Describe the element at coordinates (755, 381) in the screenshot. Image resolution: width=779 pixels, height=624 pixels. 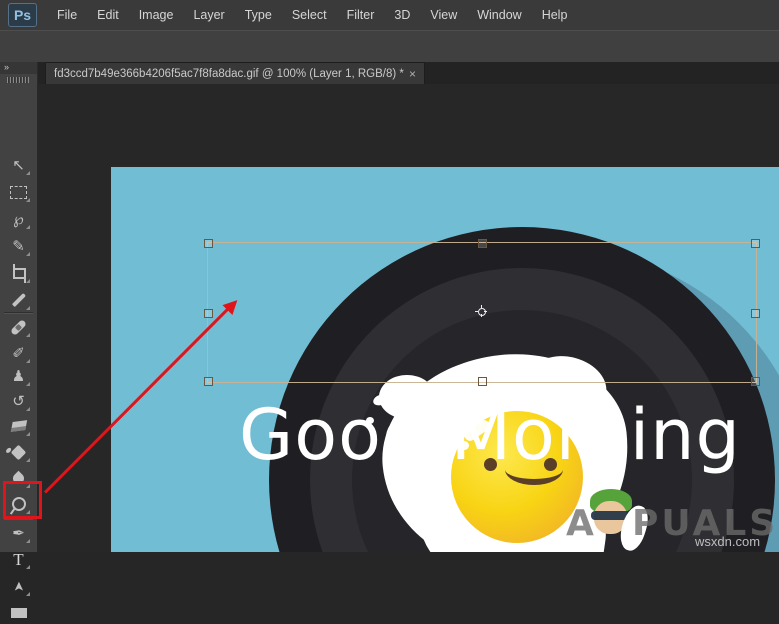
I see `transform-handle-bottom-right` at that location.